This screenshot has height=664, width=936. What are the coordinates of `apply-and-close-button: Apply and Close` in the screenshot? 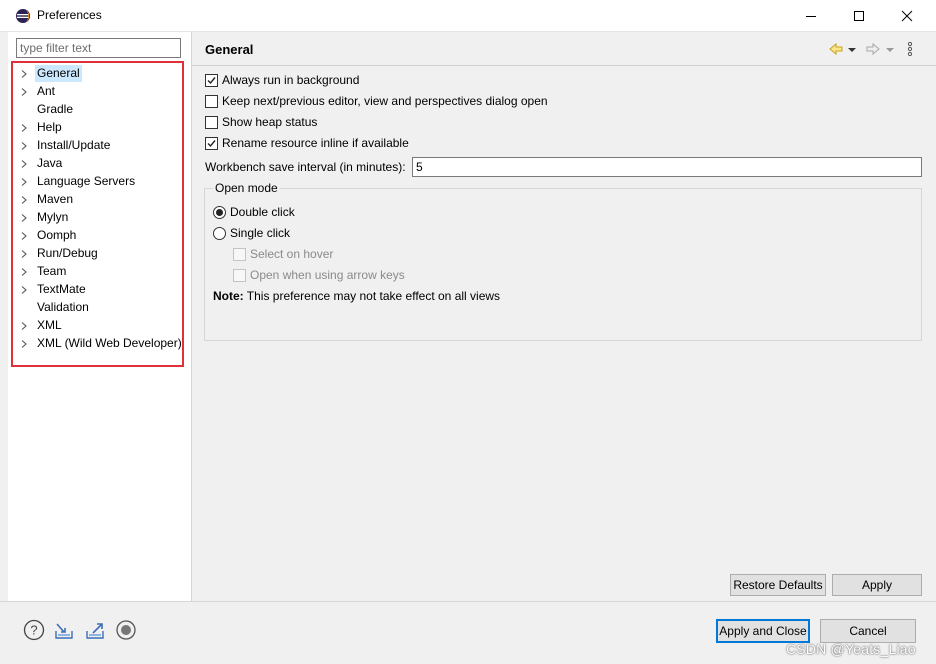 It's located at (763, 631).